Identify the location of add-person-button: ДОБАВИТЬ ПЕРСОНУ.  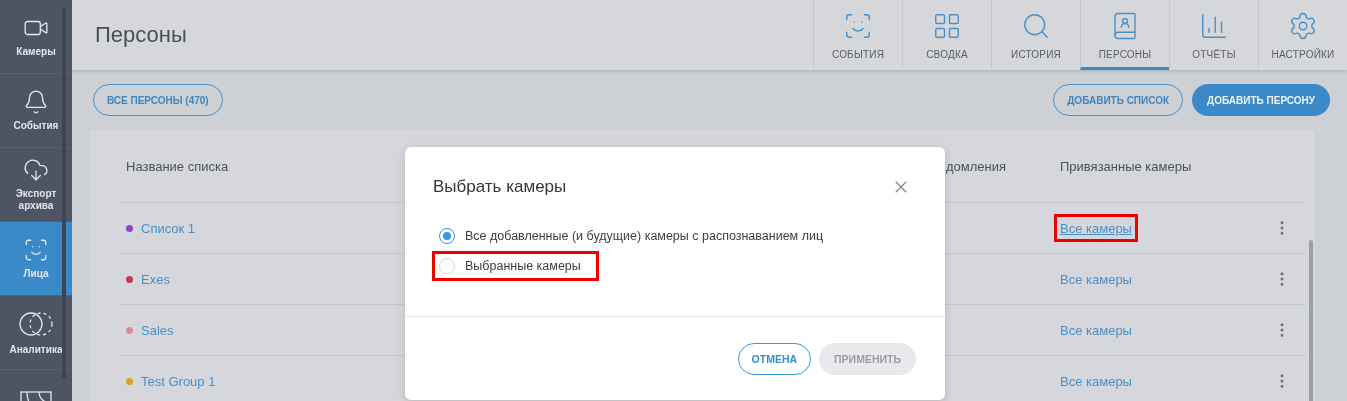
(1261, 100).